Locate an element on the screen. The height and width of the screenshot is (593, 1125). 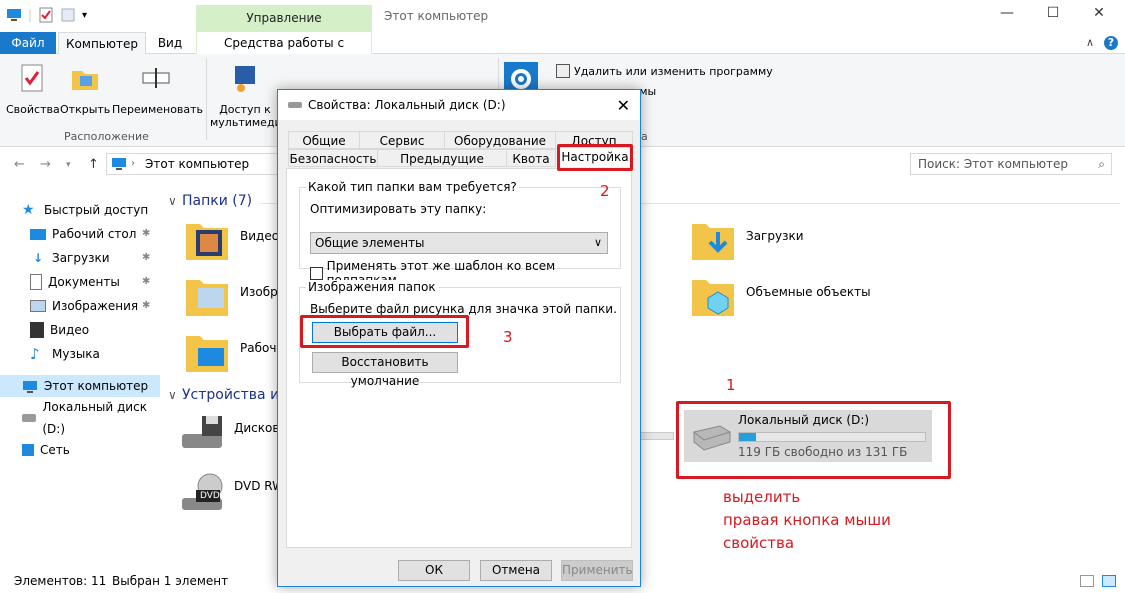
cancel-button: Отмена is located at coordinates (516, 570).